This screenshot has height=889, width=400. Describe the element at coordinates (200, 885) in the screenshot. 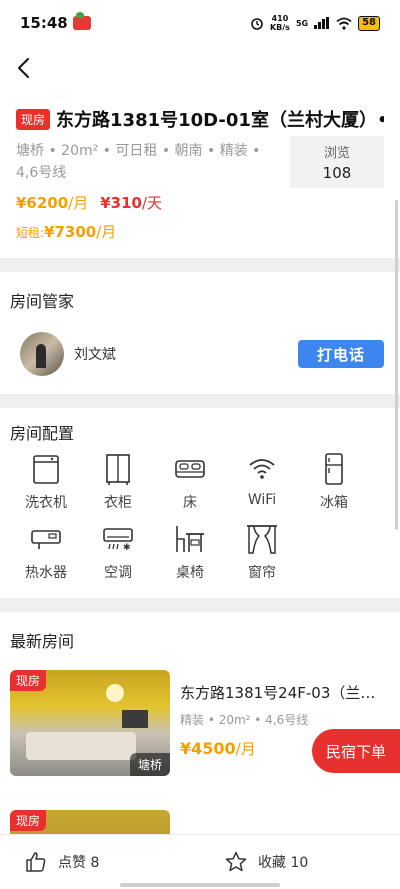

I see `home-indicator` at that location.